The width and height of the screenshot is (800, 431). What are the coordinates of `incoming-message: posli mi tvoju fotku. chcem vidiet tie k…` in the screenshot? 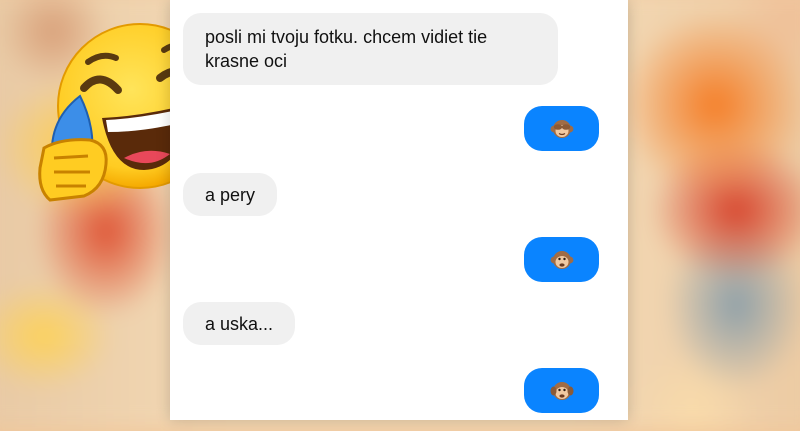 It's located at (370, 49).